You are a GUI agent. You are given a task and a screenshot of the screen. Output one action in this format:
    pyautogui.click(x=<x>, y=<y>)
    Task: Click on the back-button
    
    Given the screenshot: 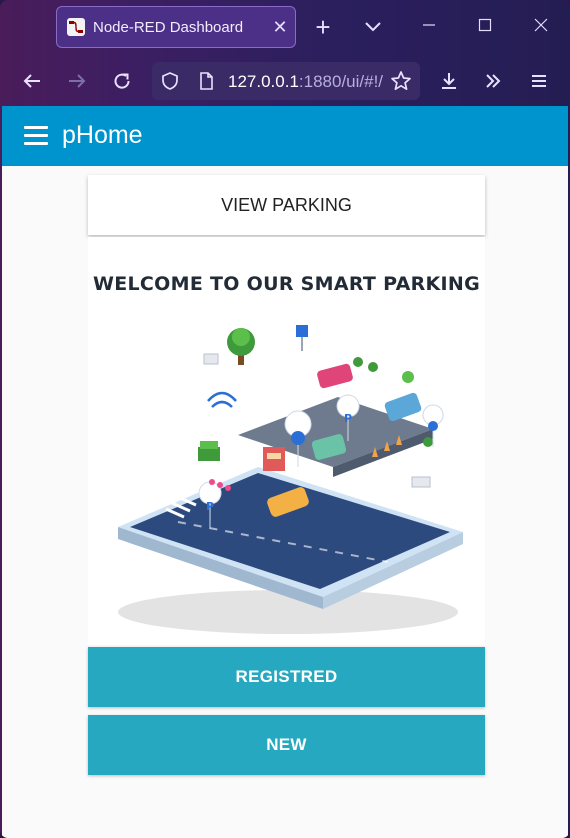 What is the action you would take?
    pyautogui.click(x=32, y=81)
    